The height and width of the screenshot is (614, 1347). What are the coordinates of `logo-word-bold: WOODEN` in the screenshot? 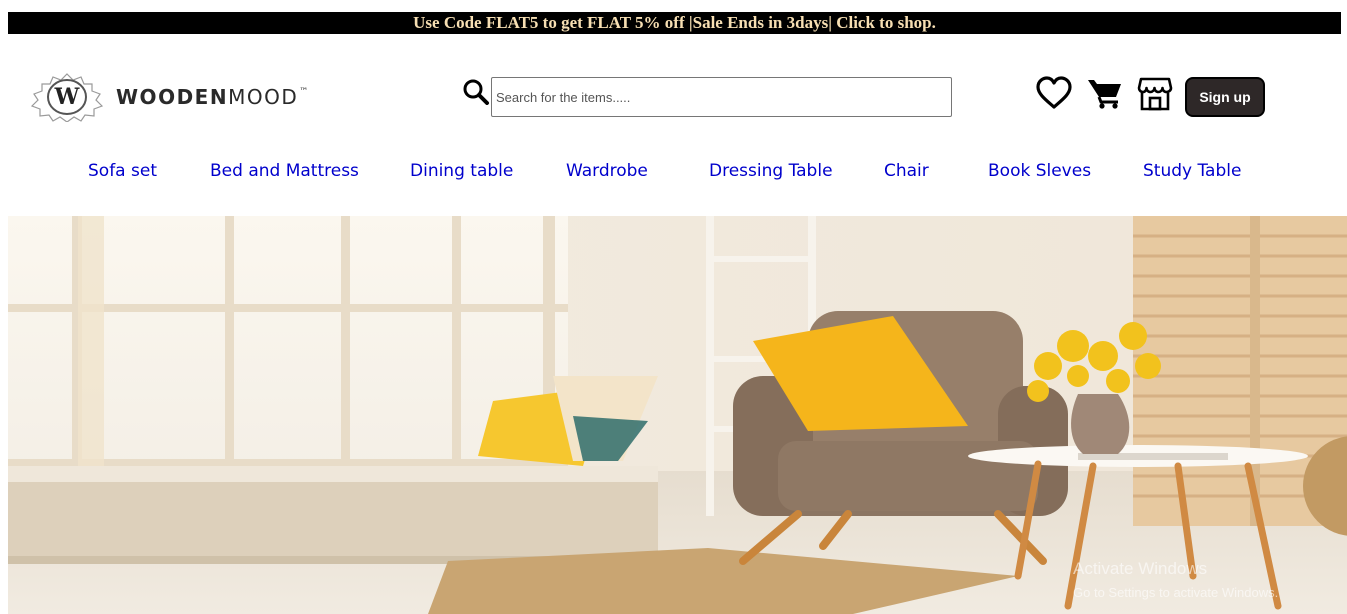 It's located at (172, 97).